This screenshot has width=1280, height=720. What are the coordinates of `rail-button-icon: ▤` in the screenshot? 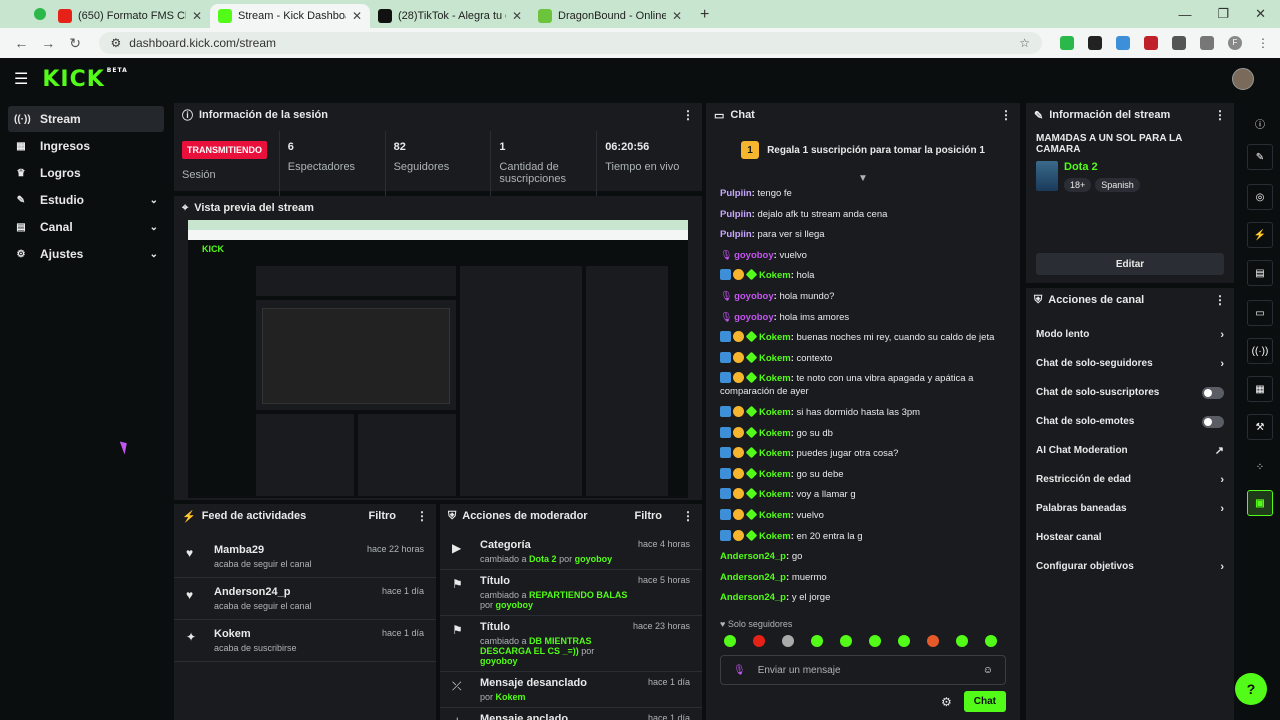 It's located at (1260, 273).